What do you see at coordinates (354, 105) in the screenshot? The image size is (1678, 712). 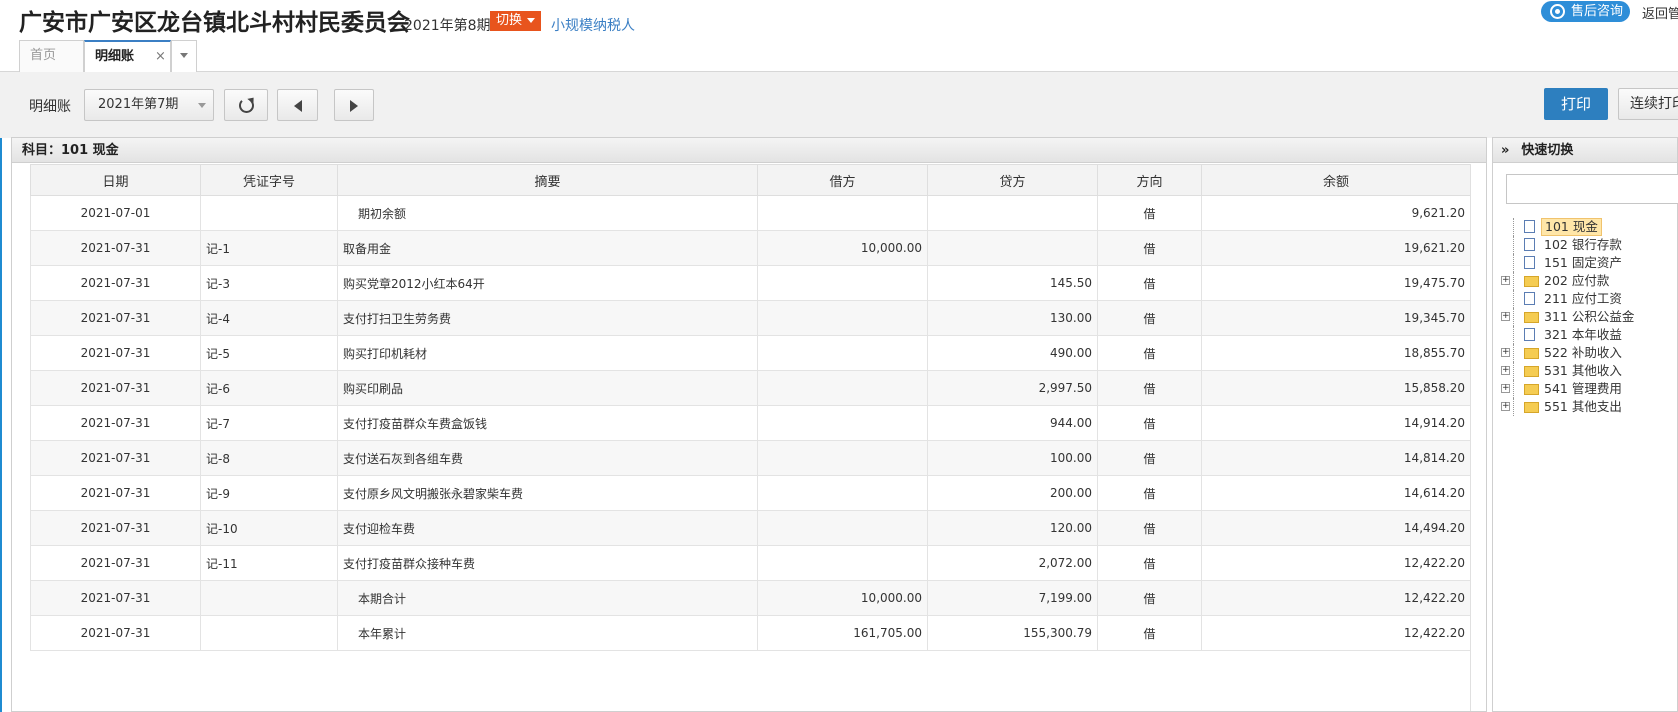 I see `next-period-button` at bounding box center [354, 105].